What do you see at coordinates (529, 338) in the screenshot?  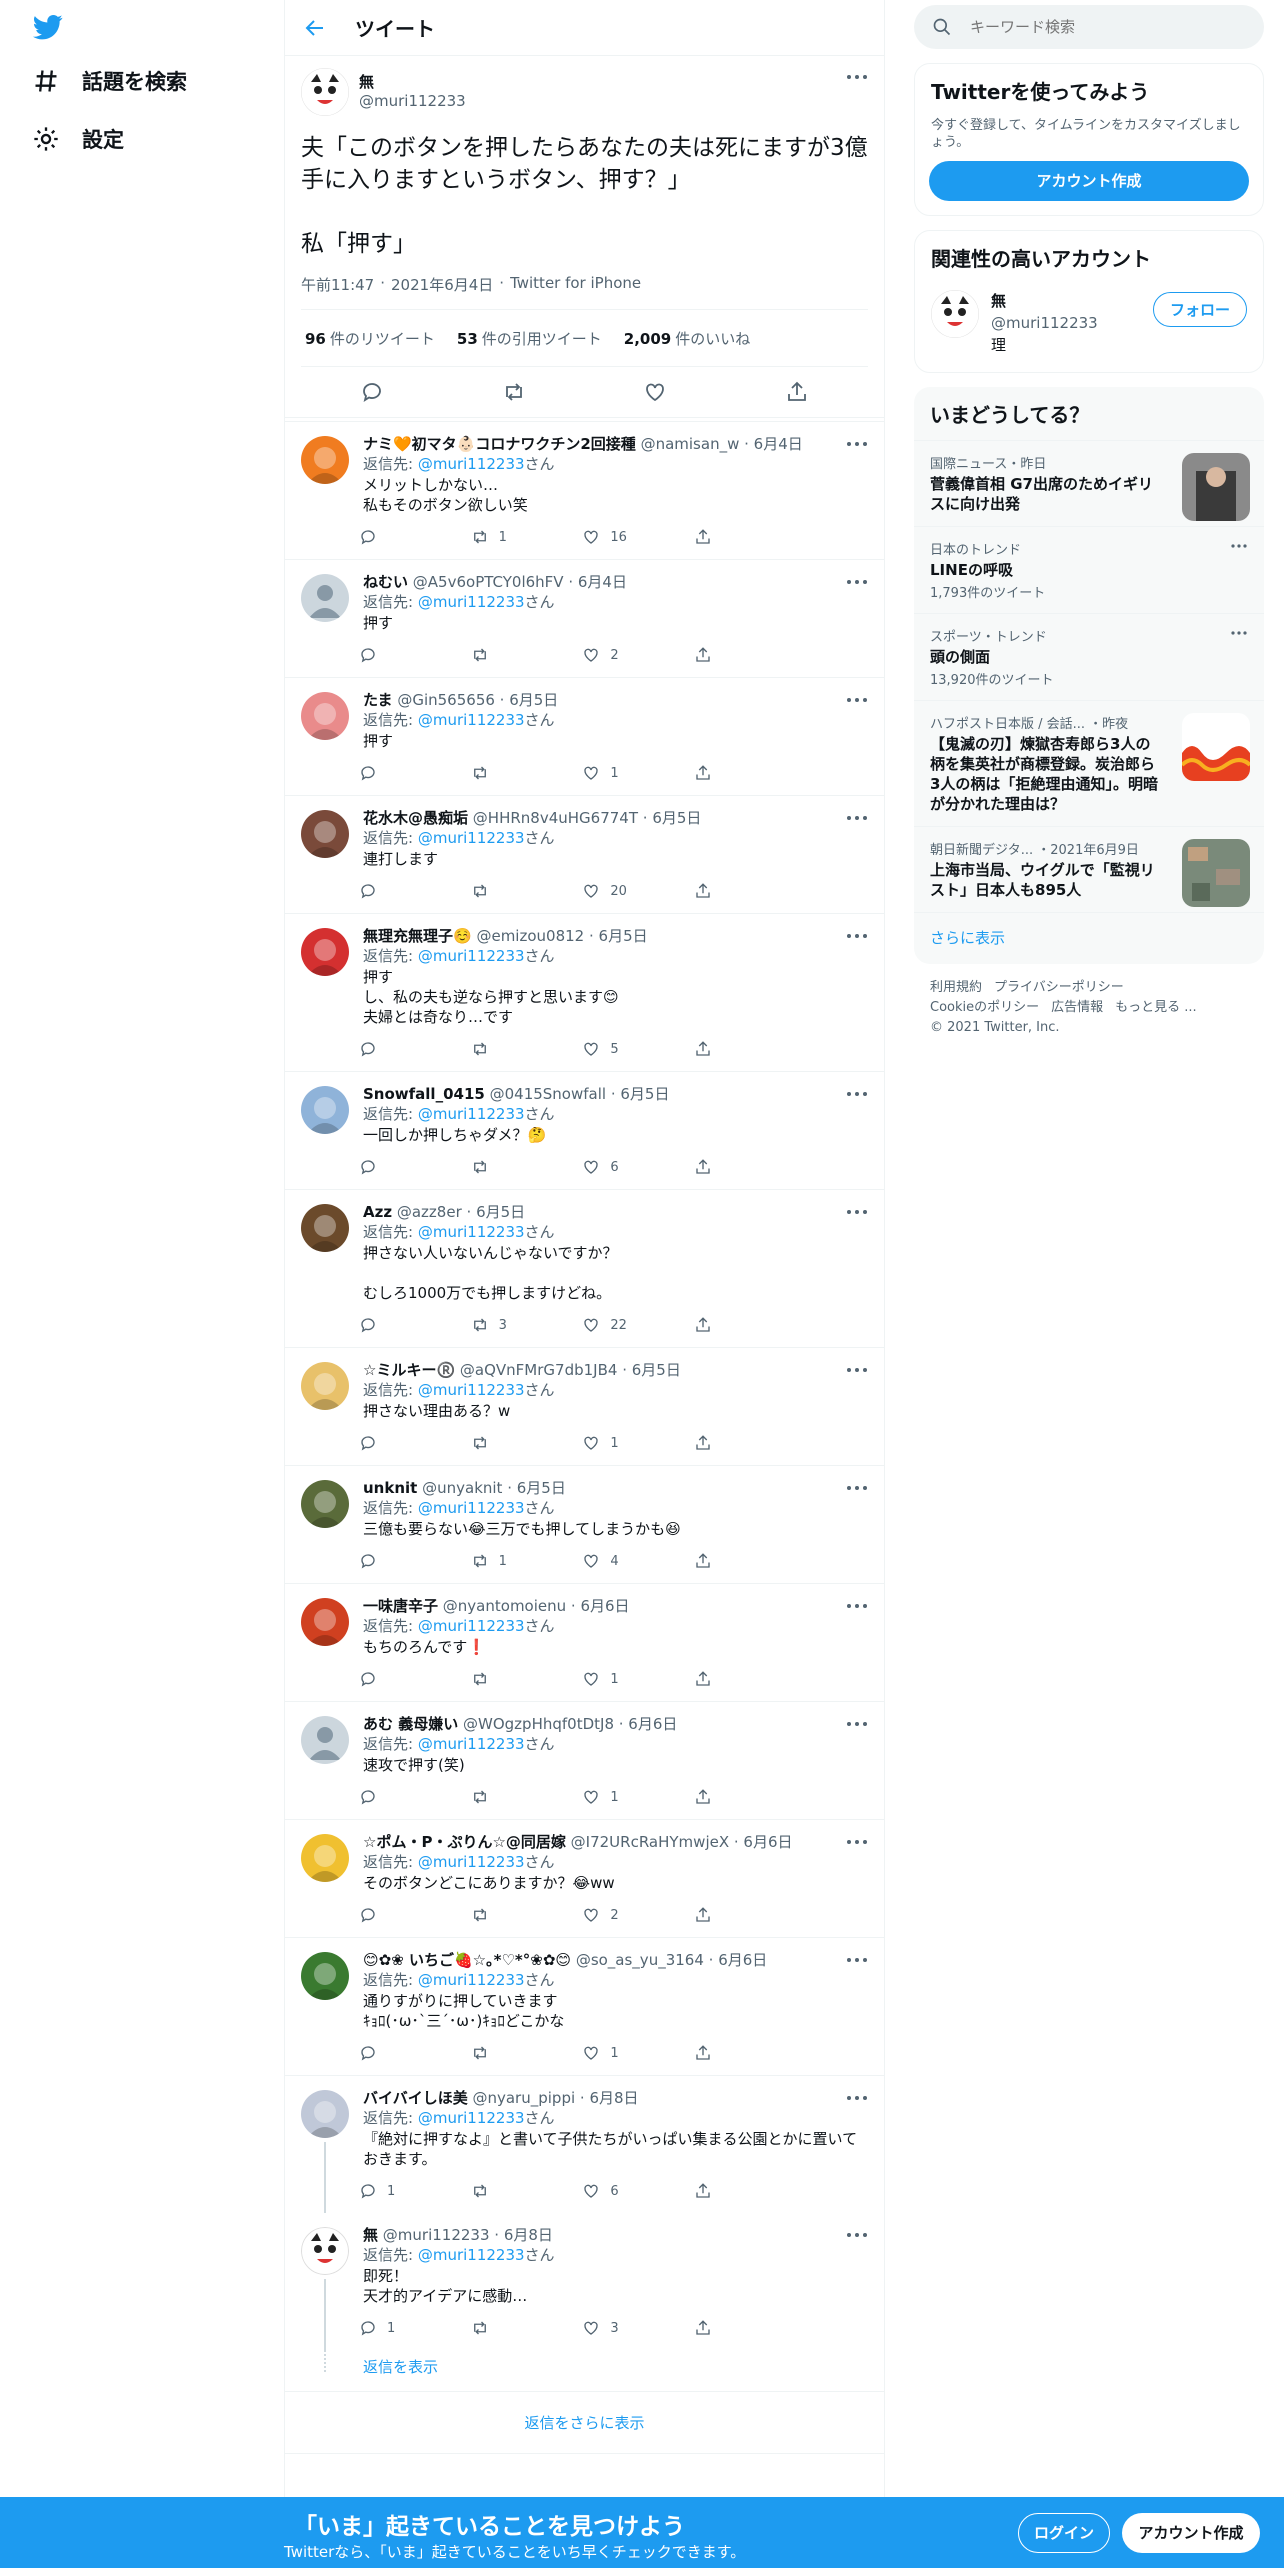 I see `quotes-stat: 53 件の引用ツイート` at bounding box center [529, 338].